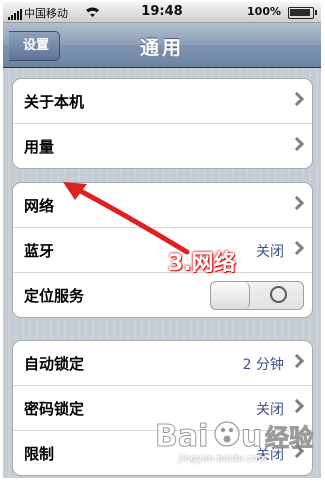  I want to click on row-auto-lock: 自动锁定 2 分钟, so click(162, 363).